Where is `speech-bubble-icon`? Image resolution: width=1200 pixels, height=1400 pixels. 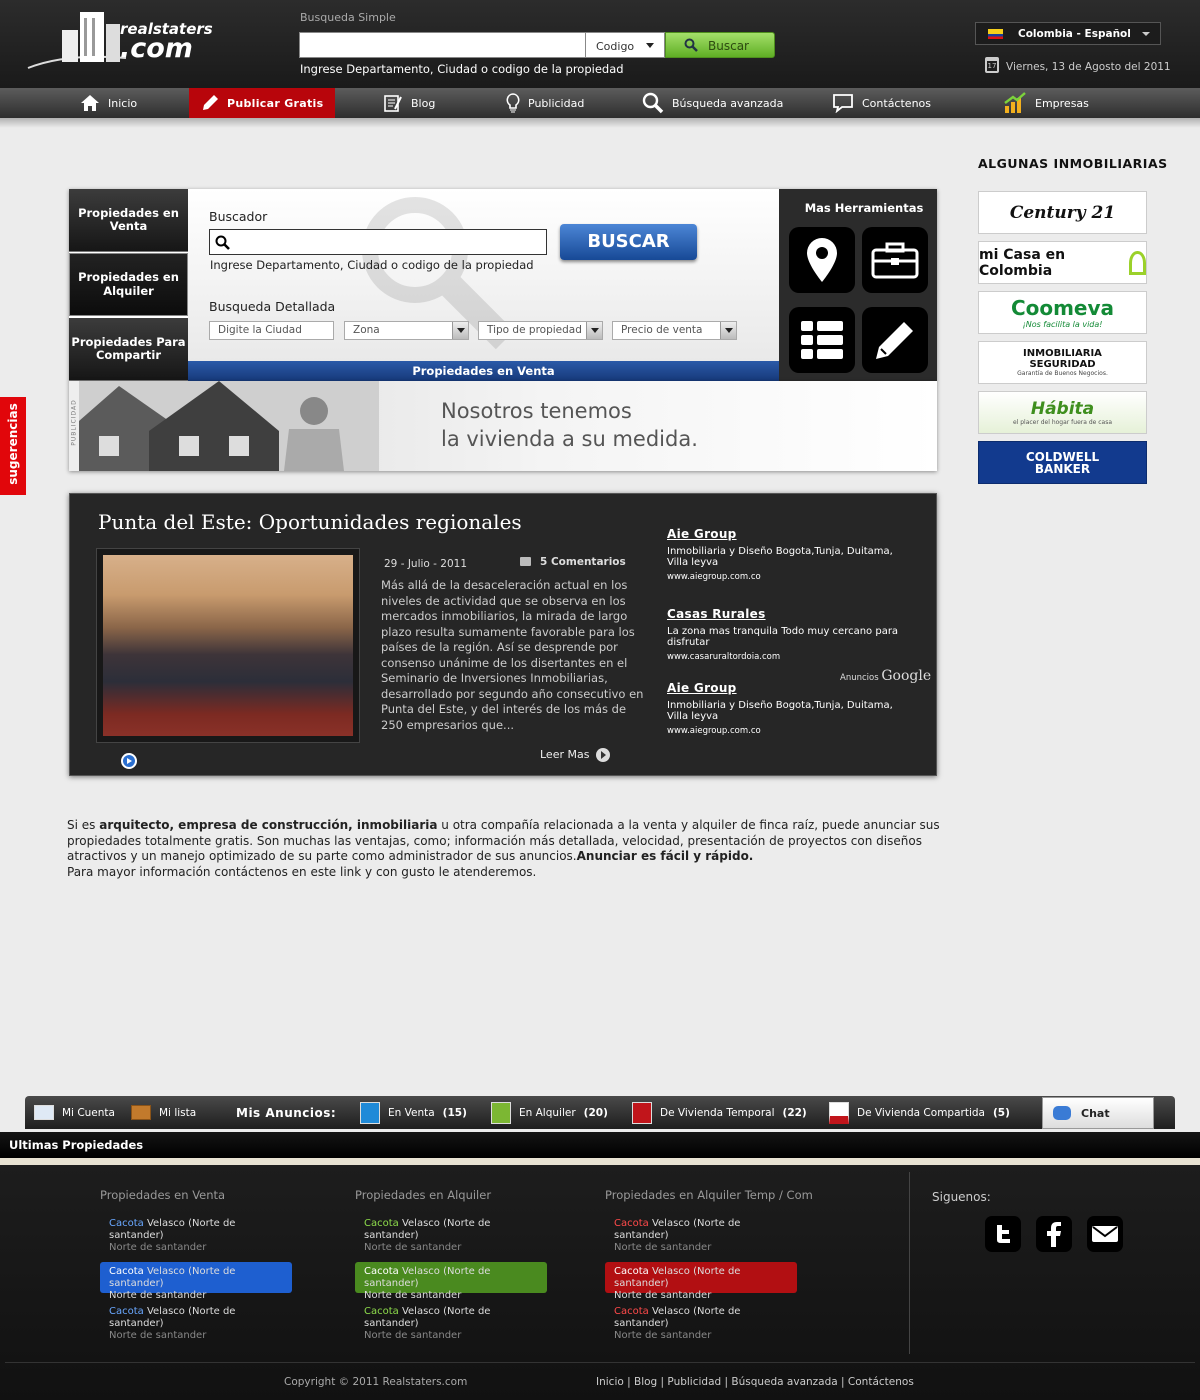
speech-bubble-icon is located at coordinates (843, 103).